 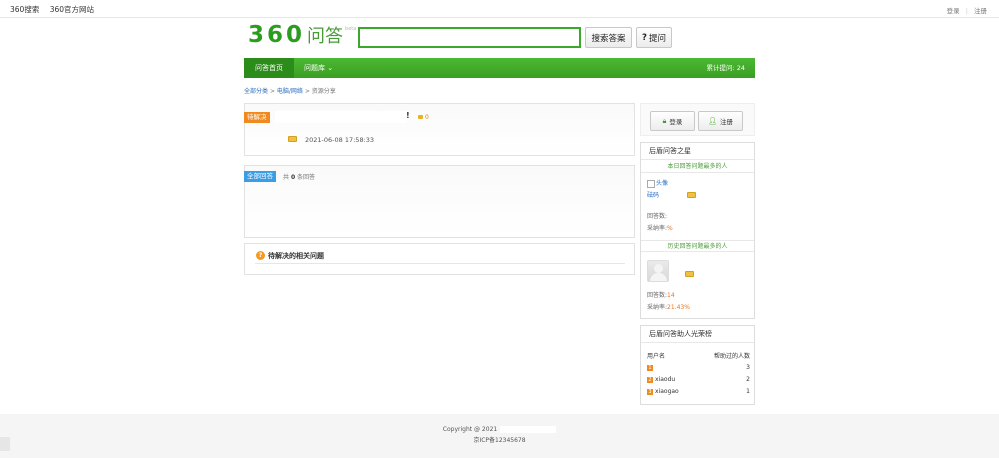 I want to click on rank-badge: 2, so click(x=650, y=379).